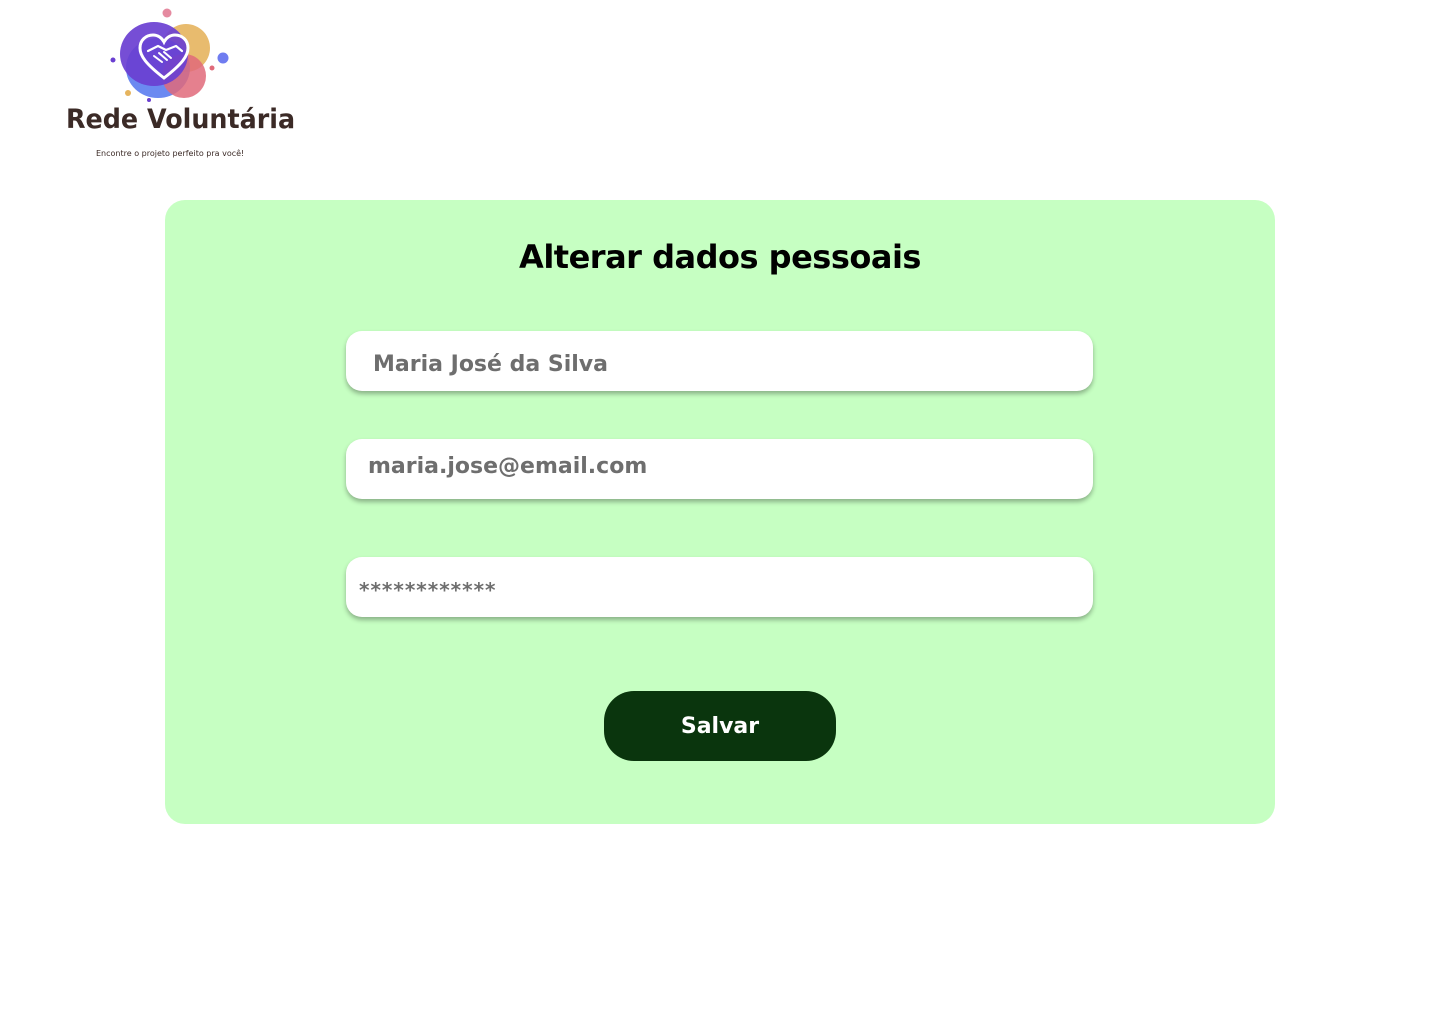  I want to click on brand-name: Rede Voluntária, so click(181, 119).